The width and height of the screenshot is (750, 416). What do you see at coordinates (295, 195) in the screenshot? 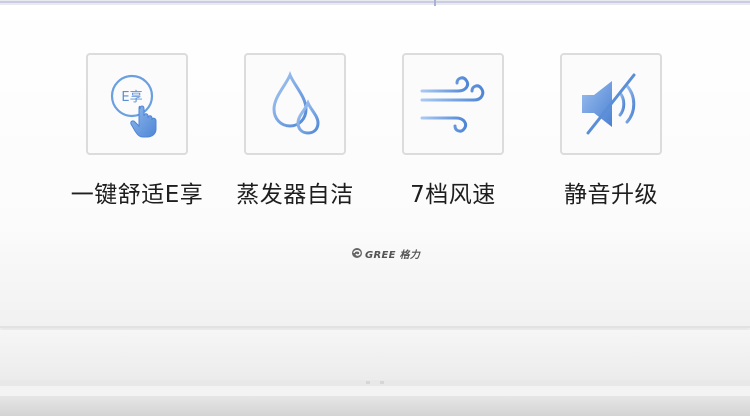
I see `feature-label: 蒸发器自洁` at bounding box center [295, 195].